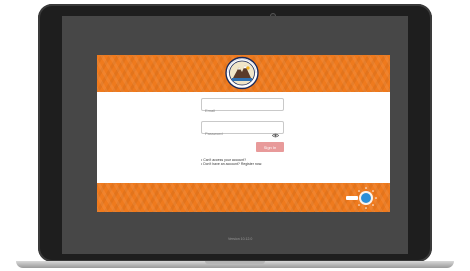  I want to click on register-link: Don't have an account? Register now., so click(231, 164).